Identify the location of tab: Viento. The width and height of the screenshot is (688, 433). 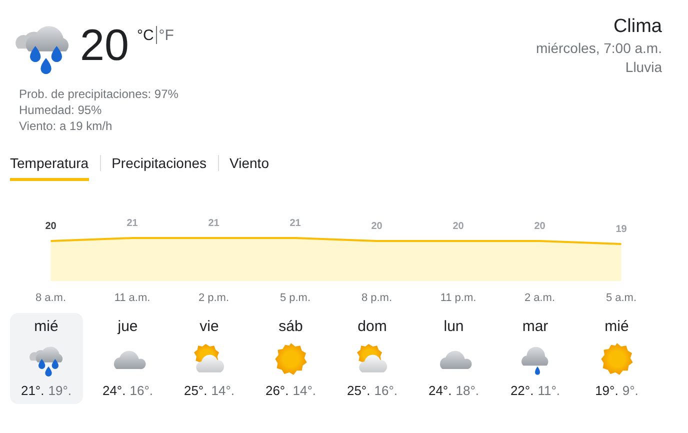
(249, 166).